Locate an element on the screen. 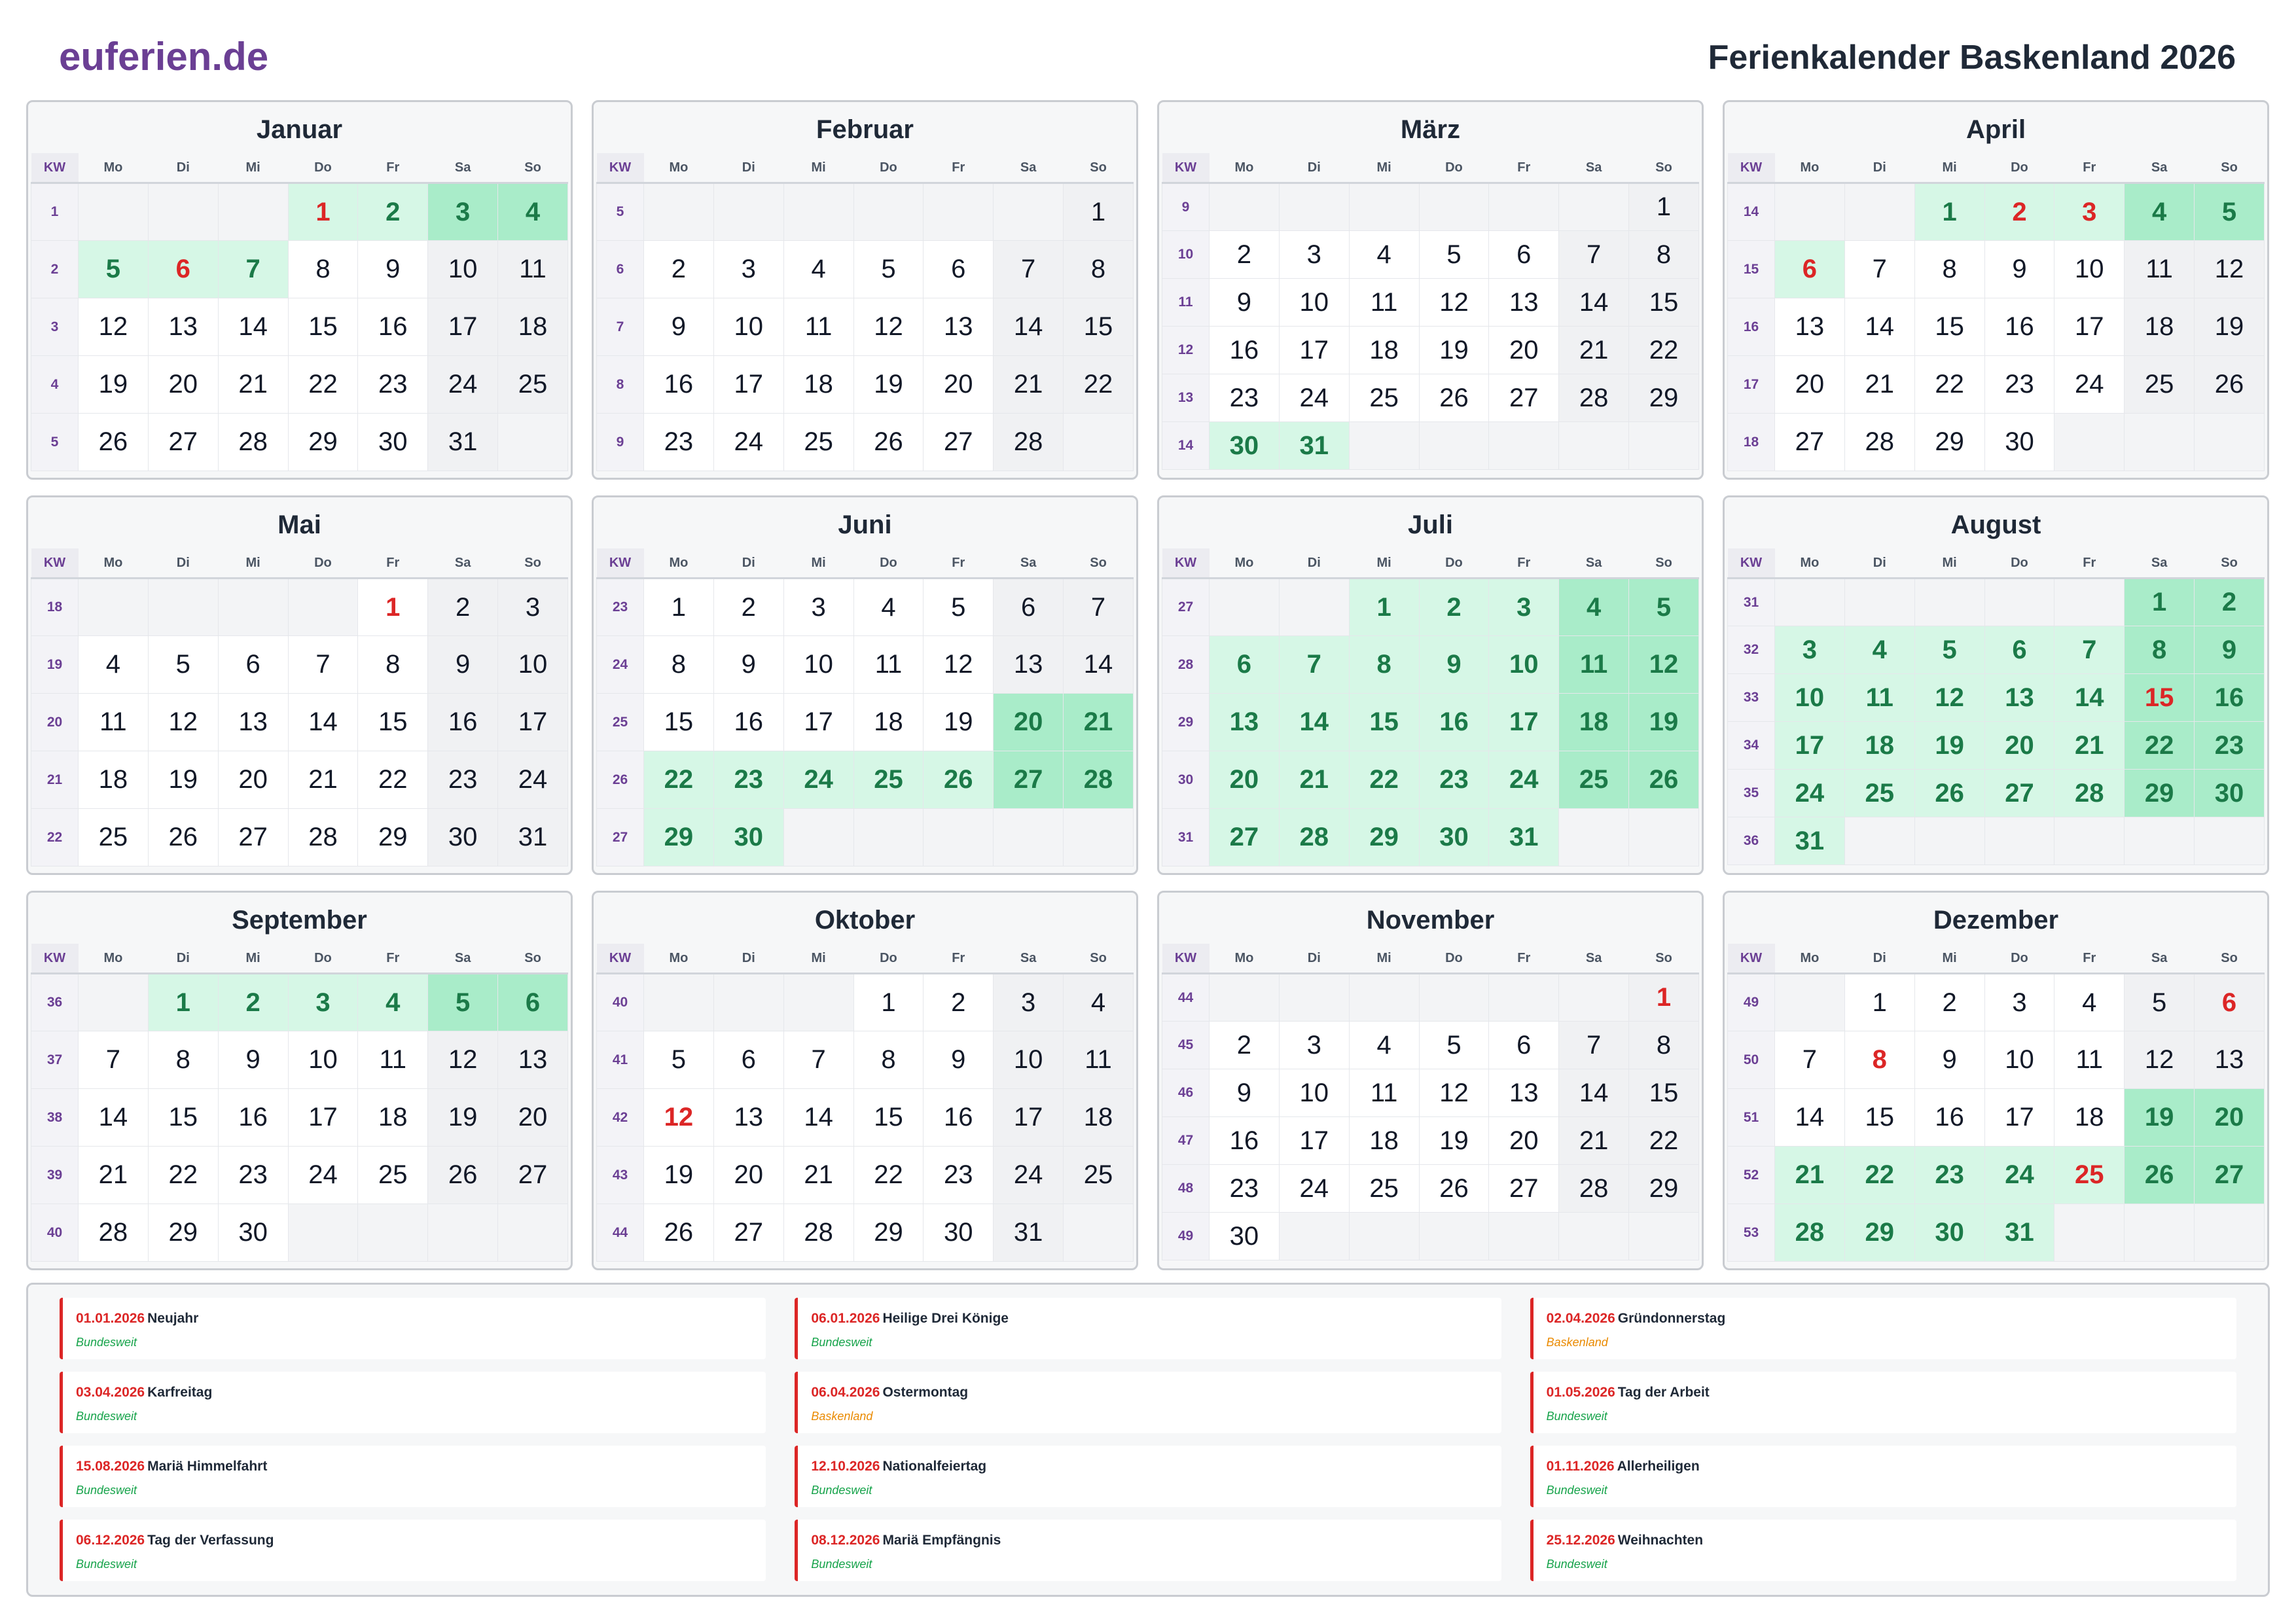 Image resolution: width=2296 pixels, height=1623 pixels. day-cell: 25 is located at coordinates (393, 1175).